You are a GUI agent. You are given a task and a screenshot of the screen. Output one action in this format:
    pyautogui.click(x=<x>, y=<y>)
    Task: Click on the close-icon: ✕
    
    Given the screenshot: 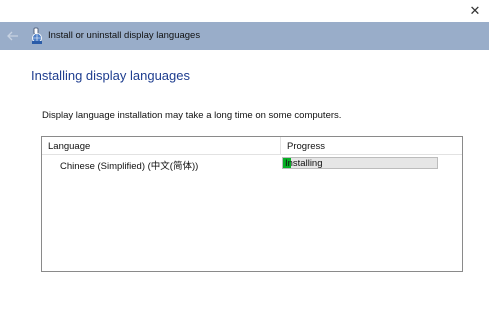 What is the action you would take?
    pyautogui.click(x=475, y=10)
    